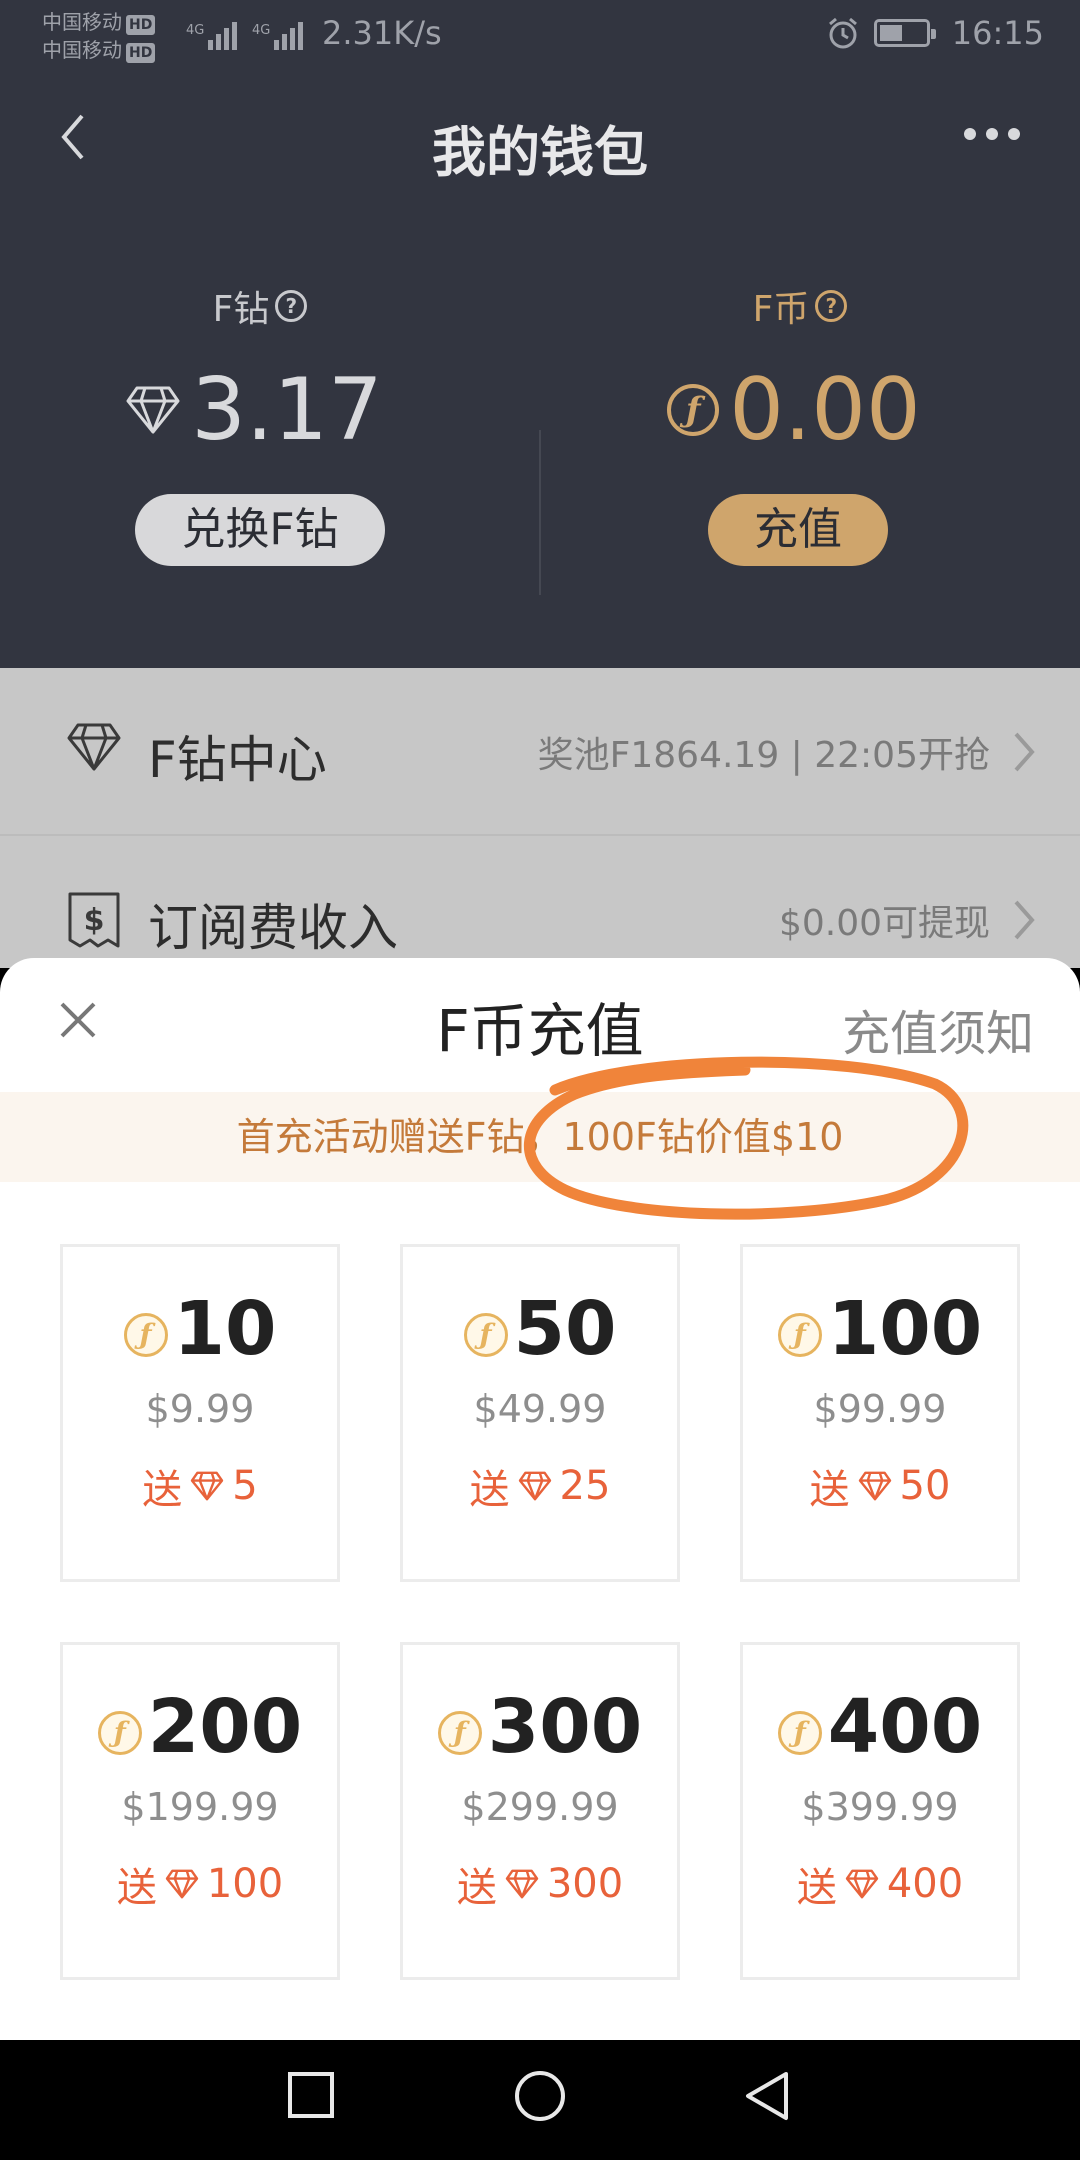 The height and width of the screenshot is (2160, 1080). Describe the element at coordinates (260, 530) in the screenshot. I see `exchange-f-diamond-button: 兑换F钻` at that location.